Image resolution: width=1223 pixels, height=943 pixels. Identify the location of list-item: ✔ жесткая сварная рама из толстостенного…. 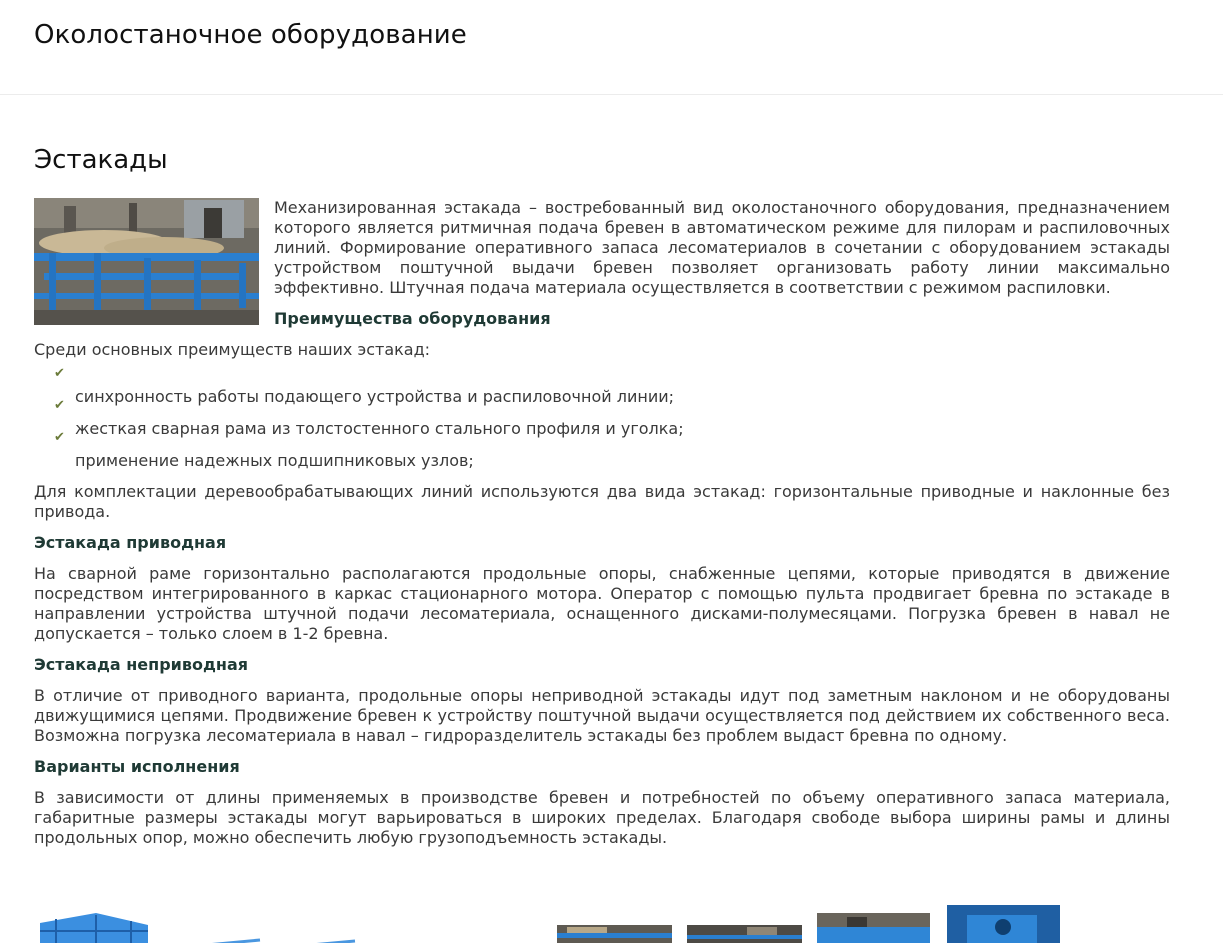
(602, 418).